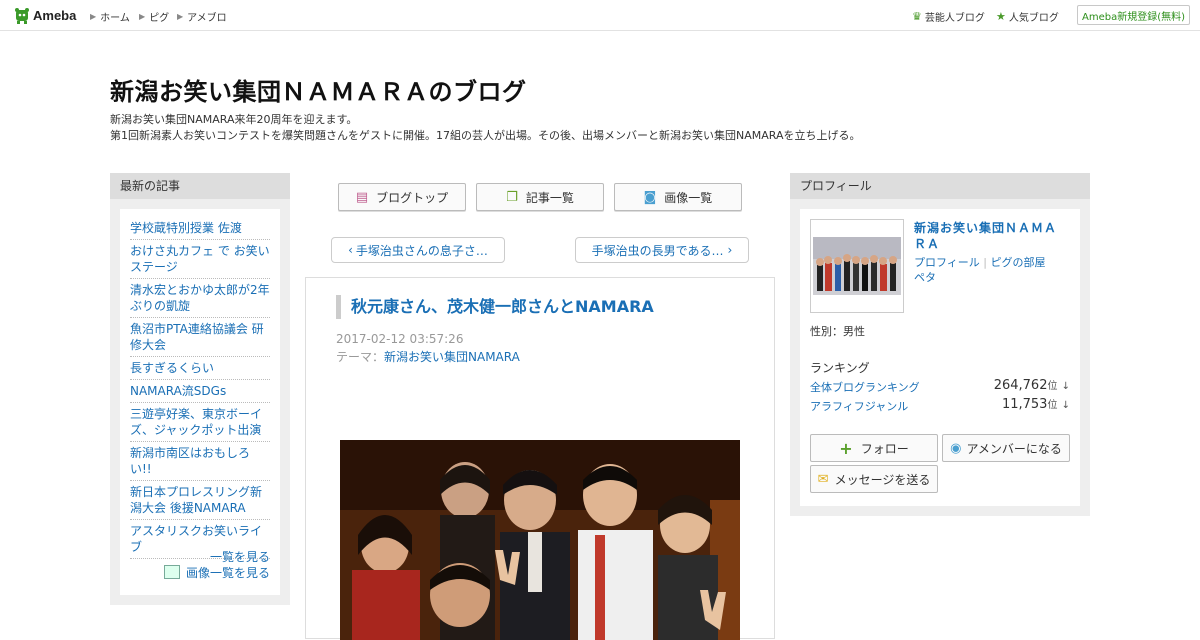  I want to click on recent-article-link: 清水宏とおかゆ太郎が2年ぶりの凱旋, so click(200, 298).